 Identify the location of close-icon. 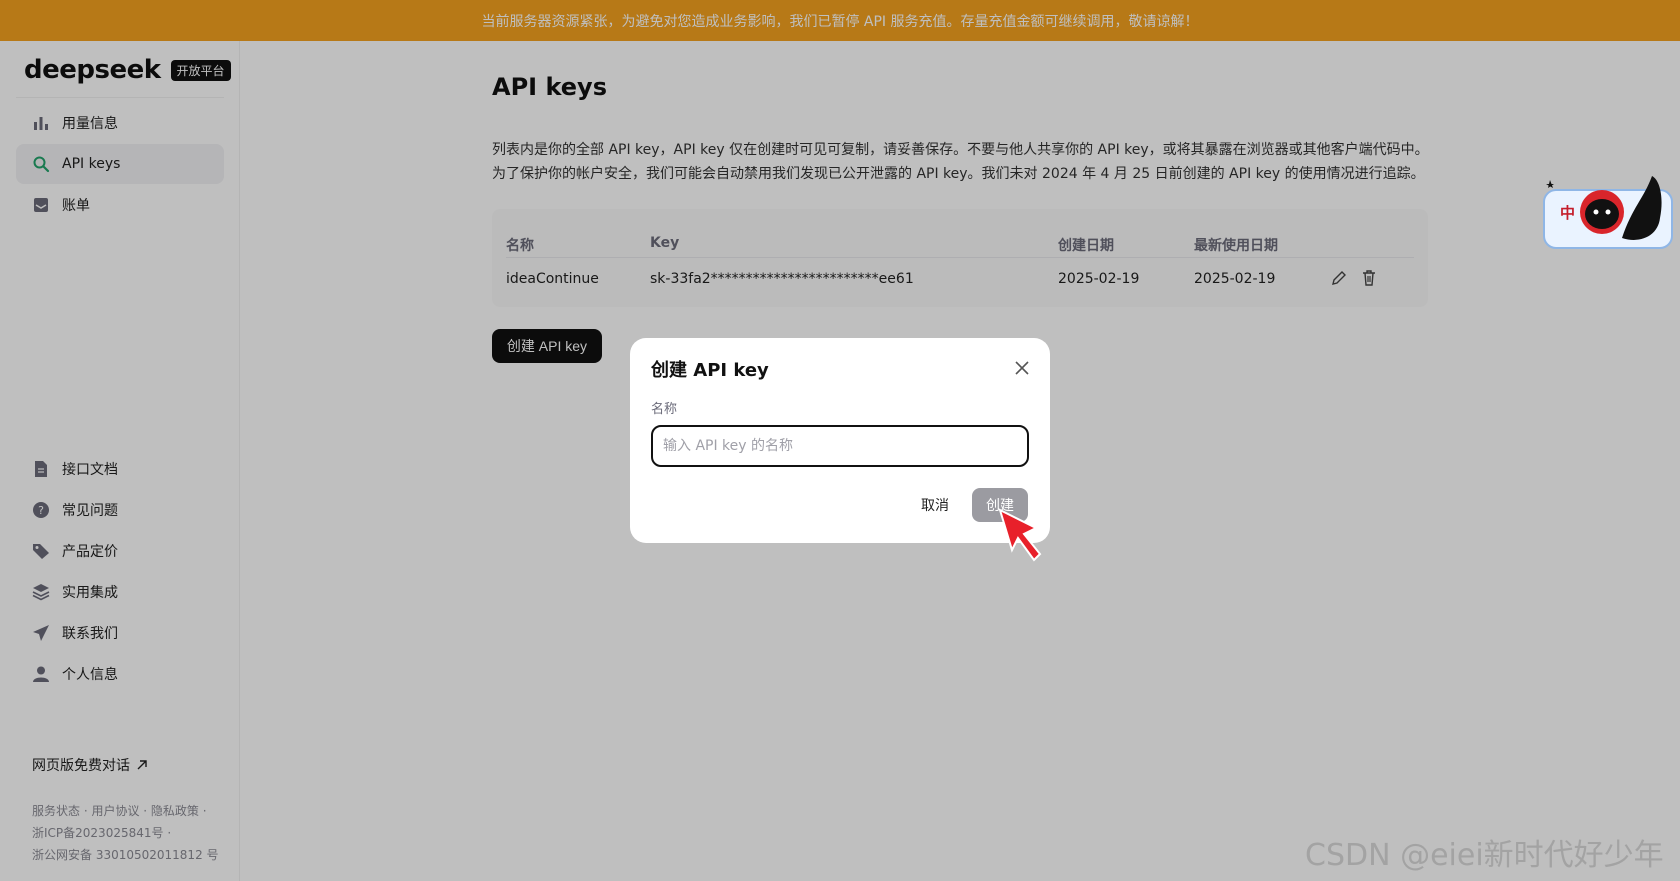
(1022, 368).